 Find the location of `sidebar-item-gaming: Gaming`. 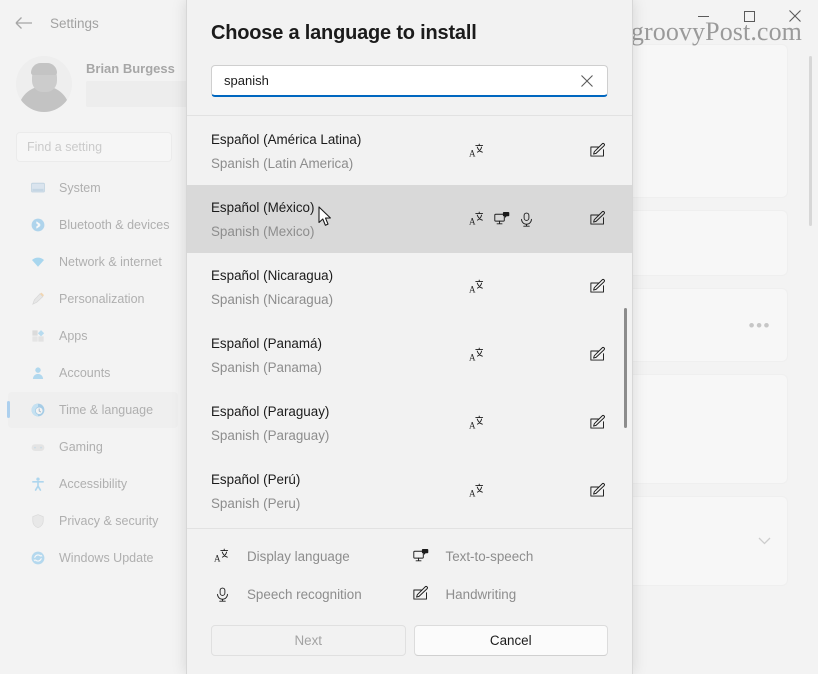

sidebar-item-gaming: Gaming is located at coordinates (93, 447).